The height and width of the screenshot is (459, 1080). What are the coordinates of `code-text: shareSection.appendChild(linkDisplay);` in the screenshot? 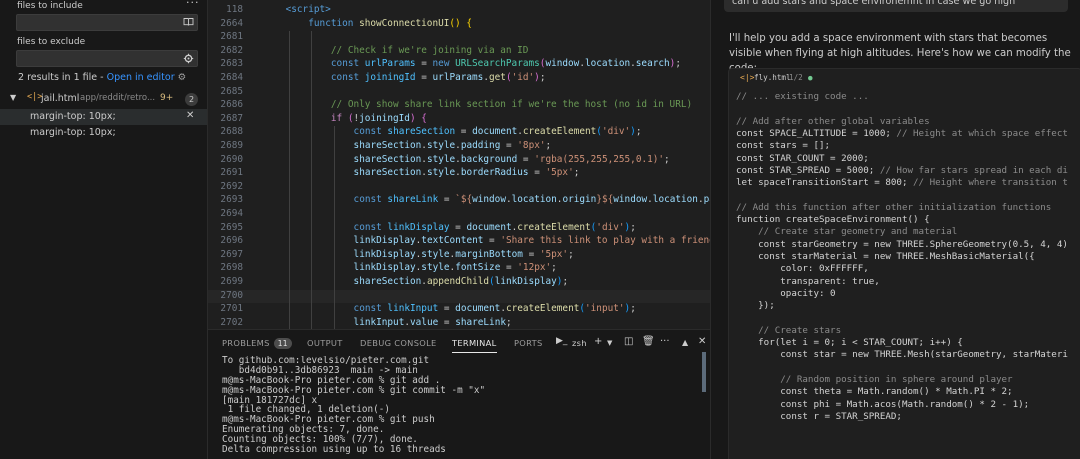 It's located at (461, 281).